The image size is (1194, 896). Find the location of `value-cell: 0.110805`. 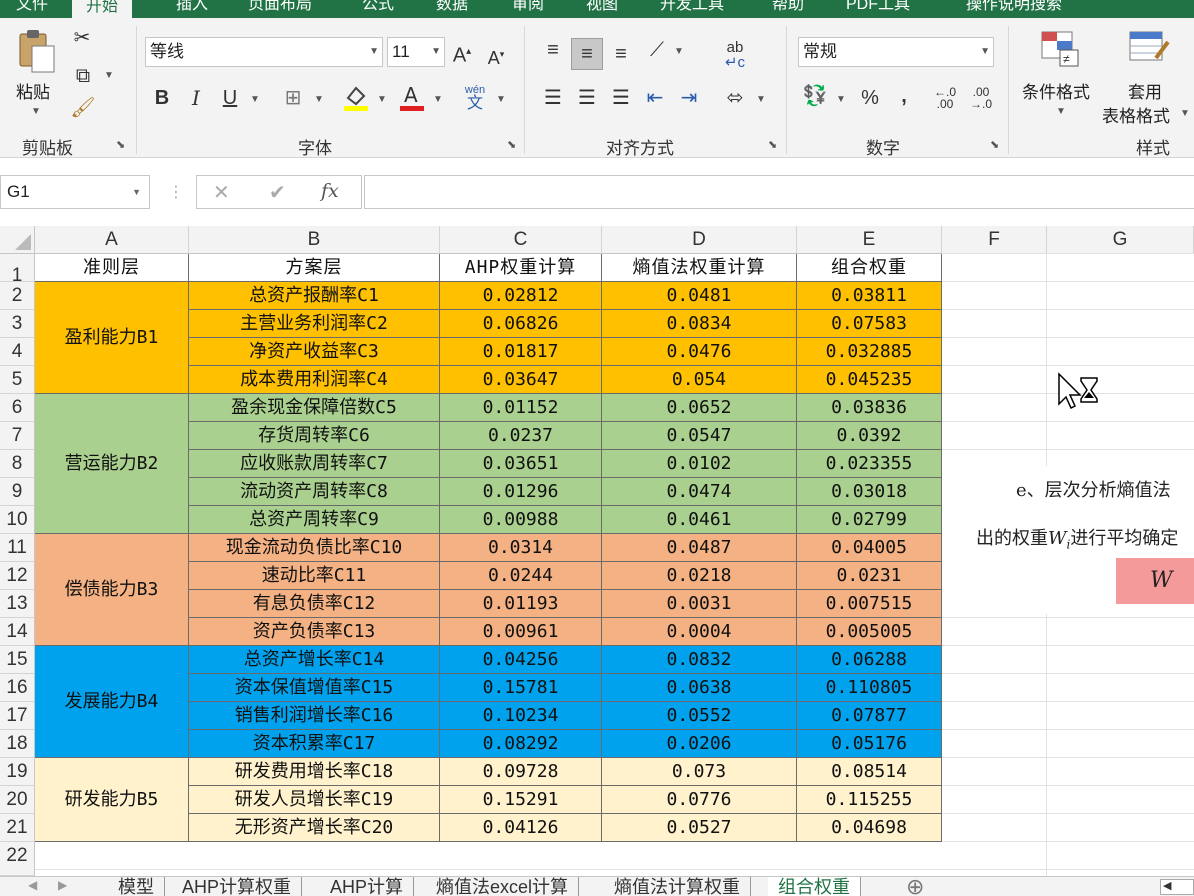

value-cell: 0.110805 is located at coordinates (869, 688).